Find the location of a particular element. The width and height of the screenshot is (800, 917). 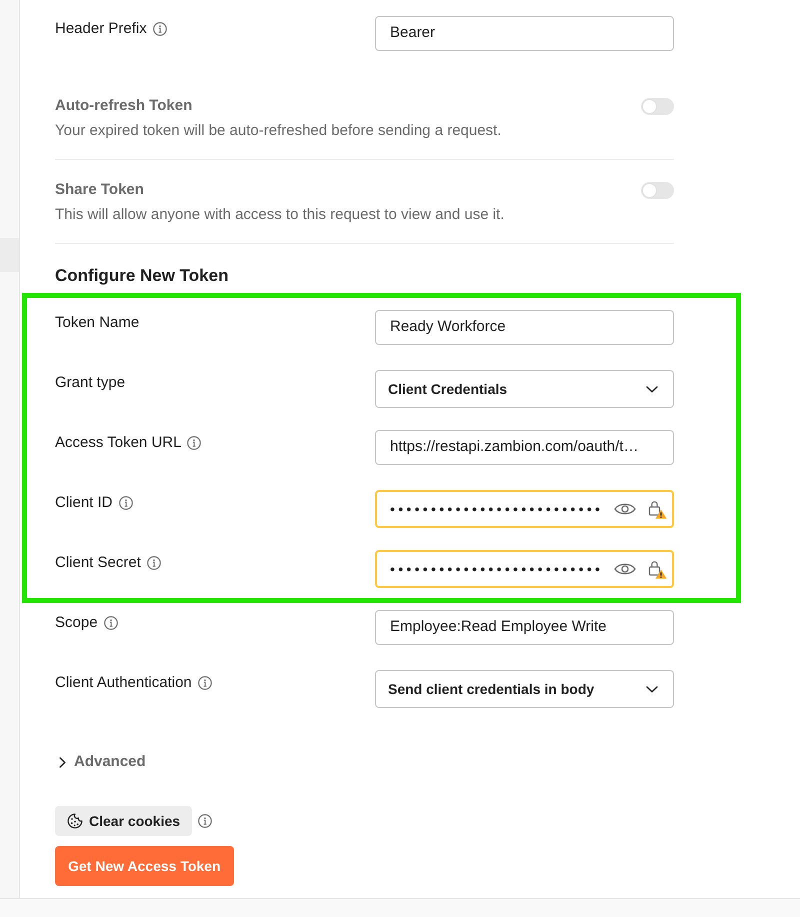

field-label: Client ID is located at coordinates (84, 503).